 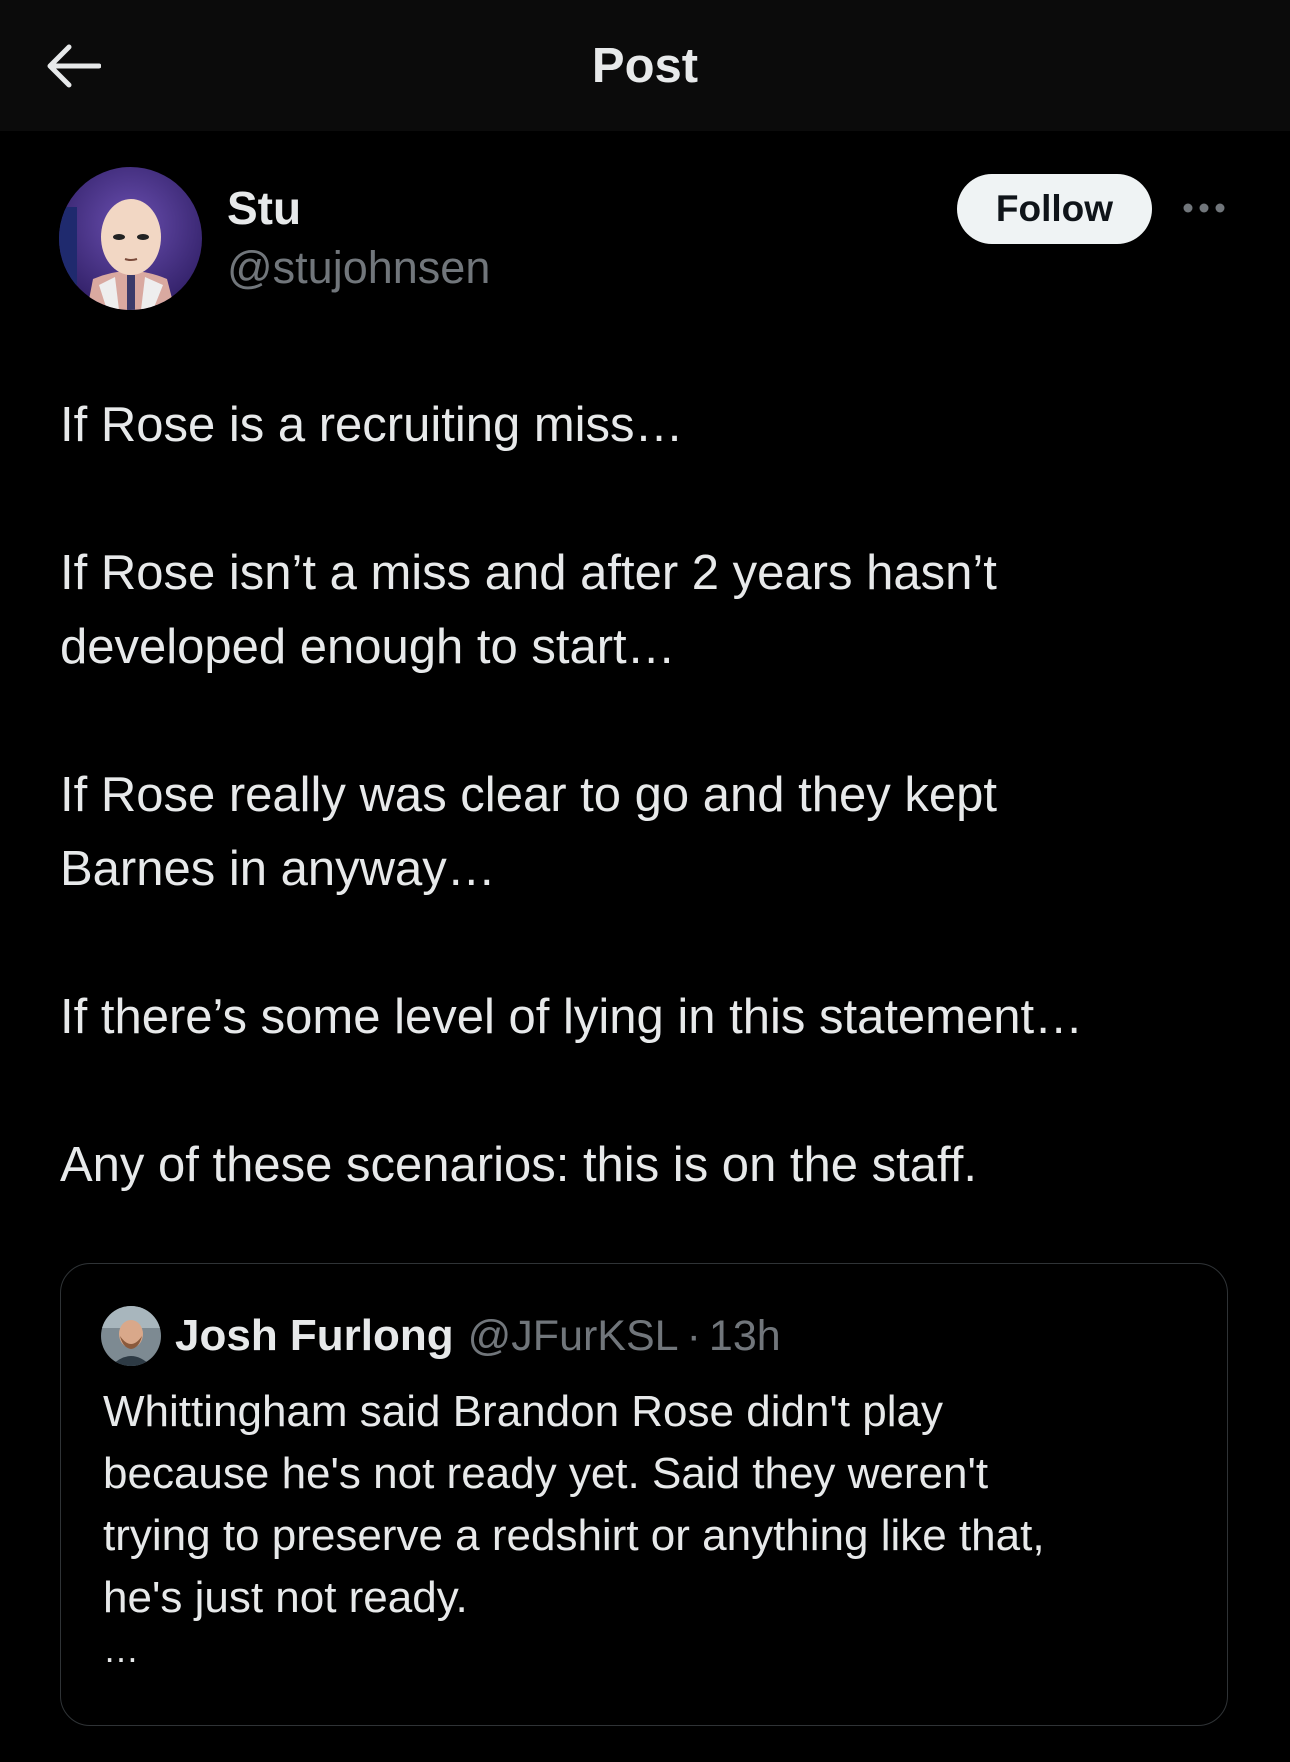 I want to click on author-handle: @stujohnsen, so click(x=358, y=268).